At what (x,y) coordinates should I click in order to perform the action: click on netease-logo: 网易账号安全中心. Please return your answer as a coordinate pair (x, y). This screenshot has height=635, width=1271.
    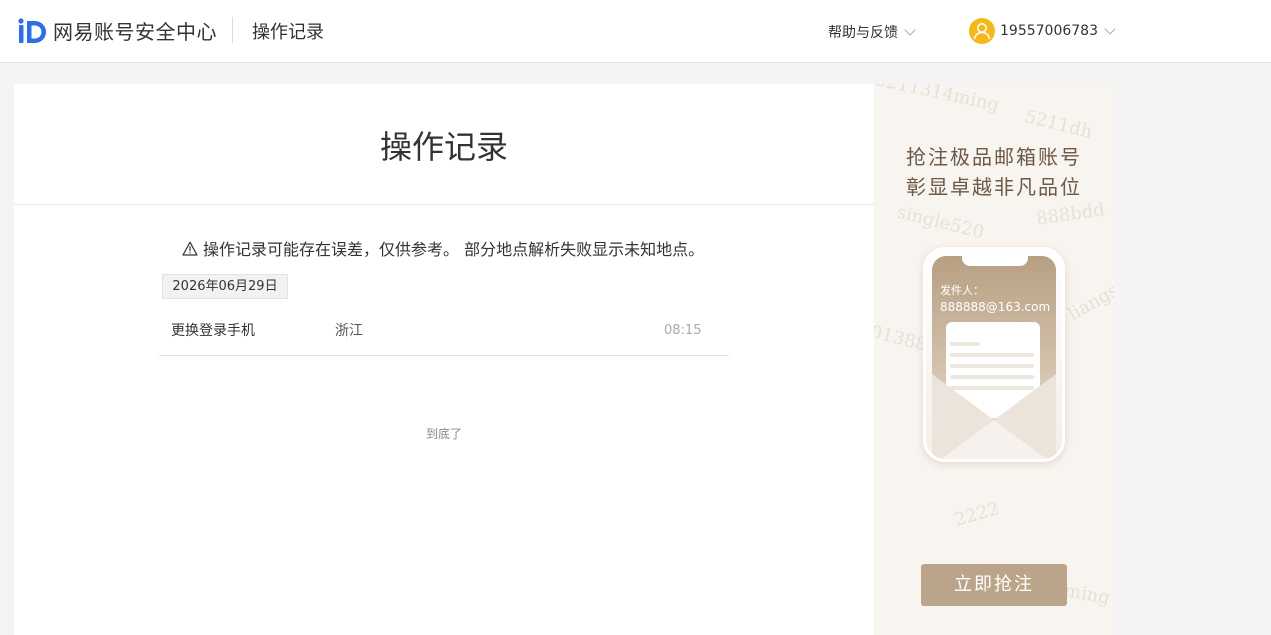
    Looking at the image, I should click on (117, 30).